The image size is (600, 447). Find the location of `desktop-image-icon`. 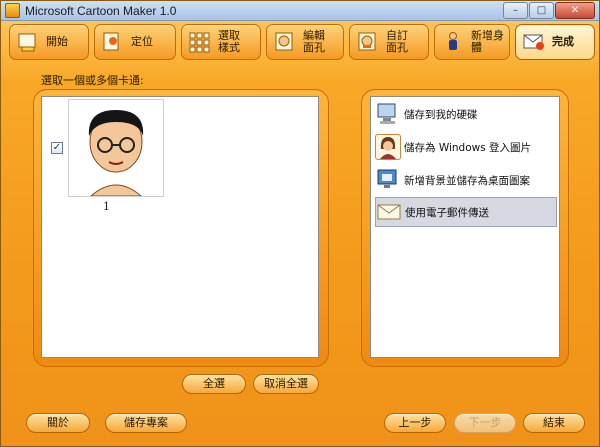

desktop-image-icon is located at coordinates (388, 180).